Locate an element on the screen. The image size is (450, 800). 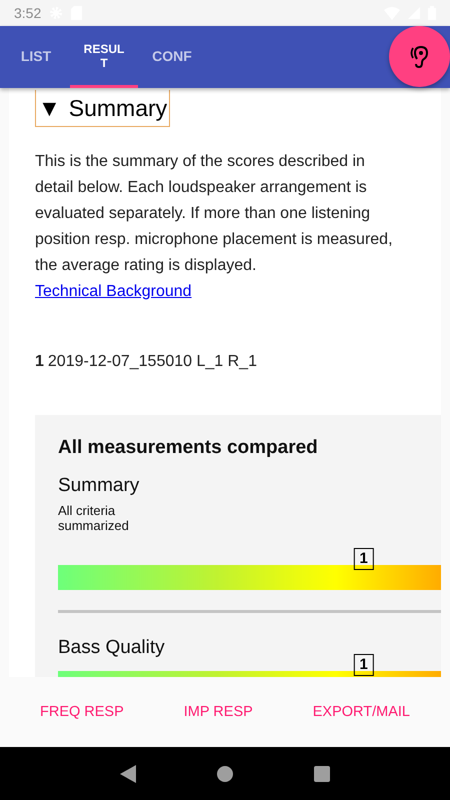
home-icon is located at coordinates (224, 774).